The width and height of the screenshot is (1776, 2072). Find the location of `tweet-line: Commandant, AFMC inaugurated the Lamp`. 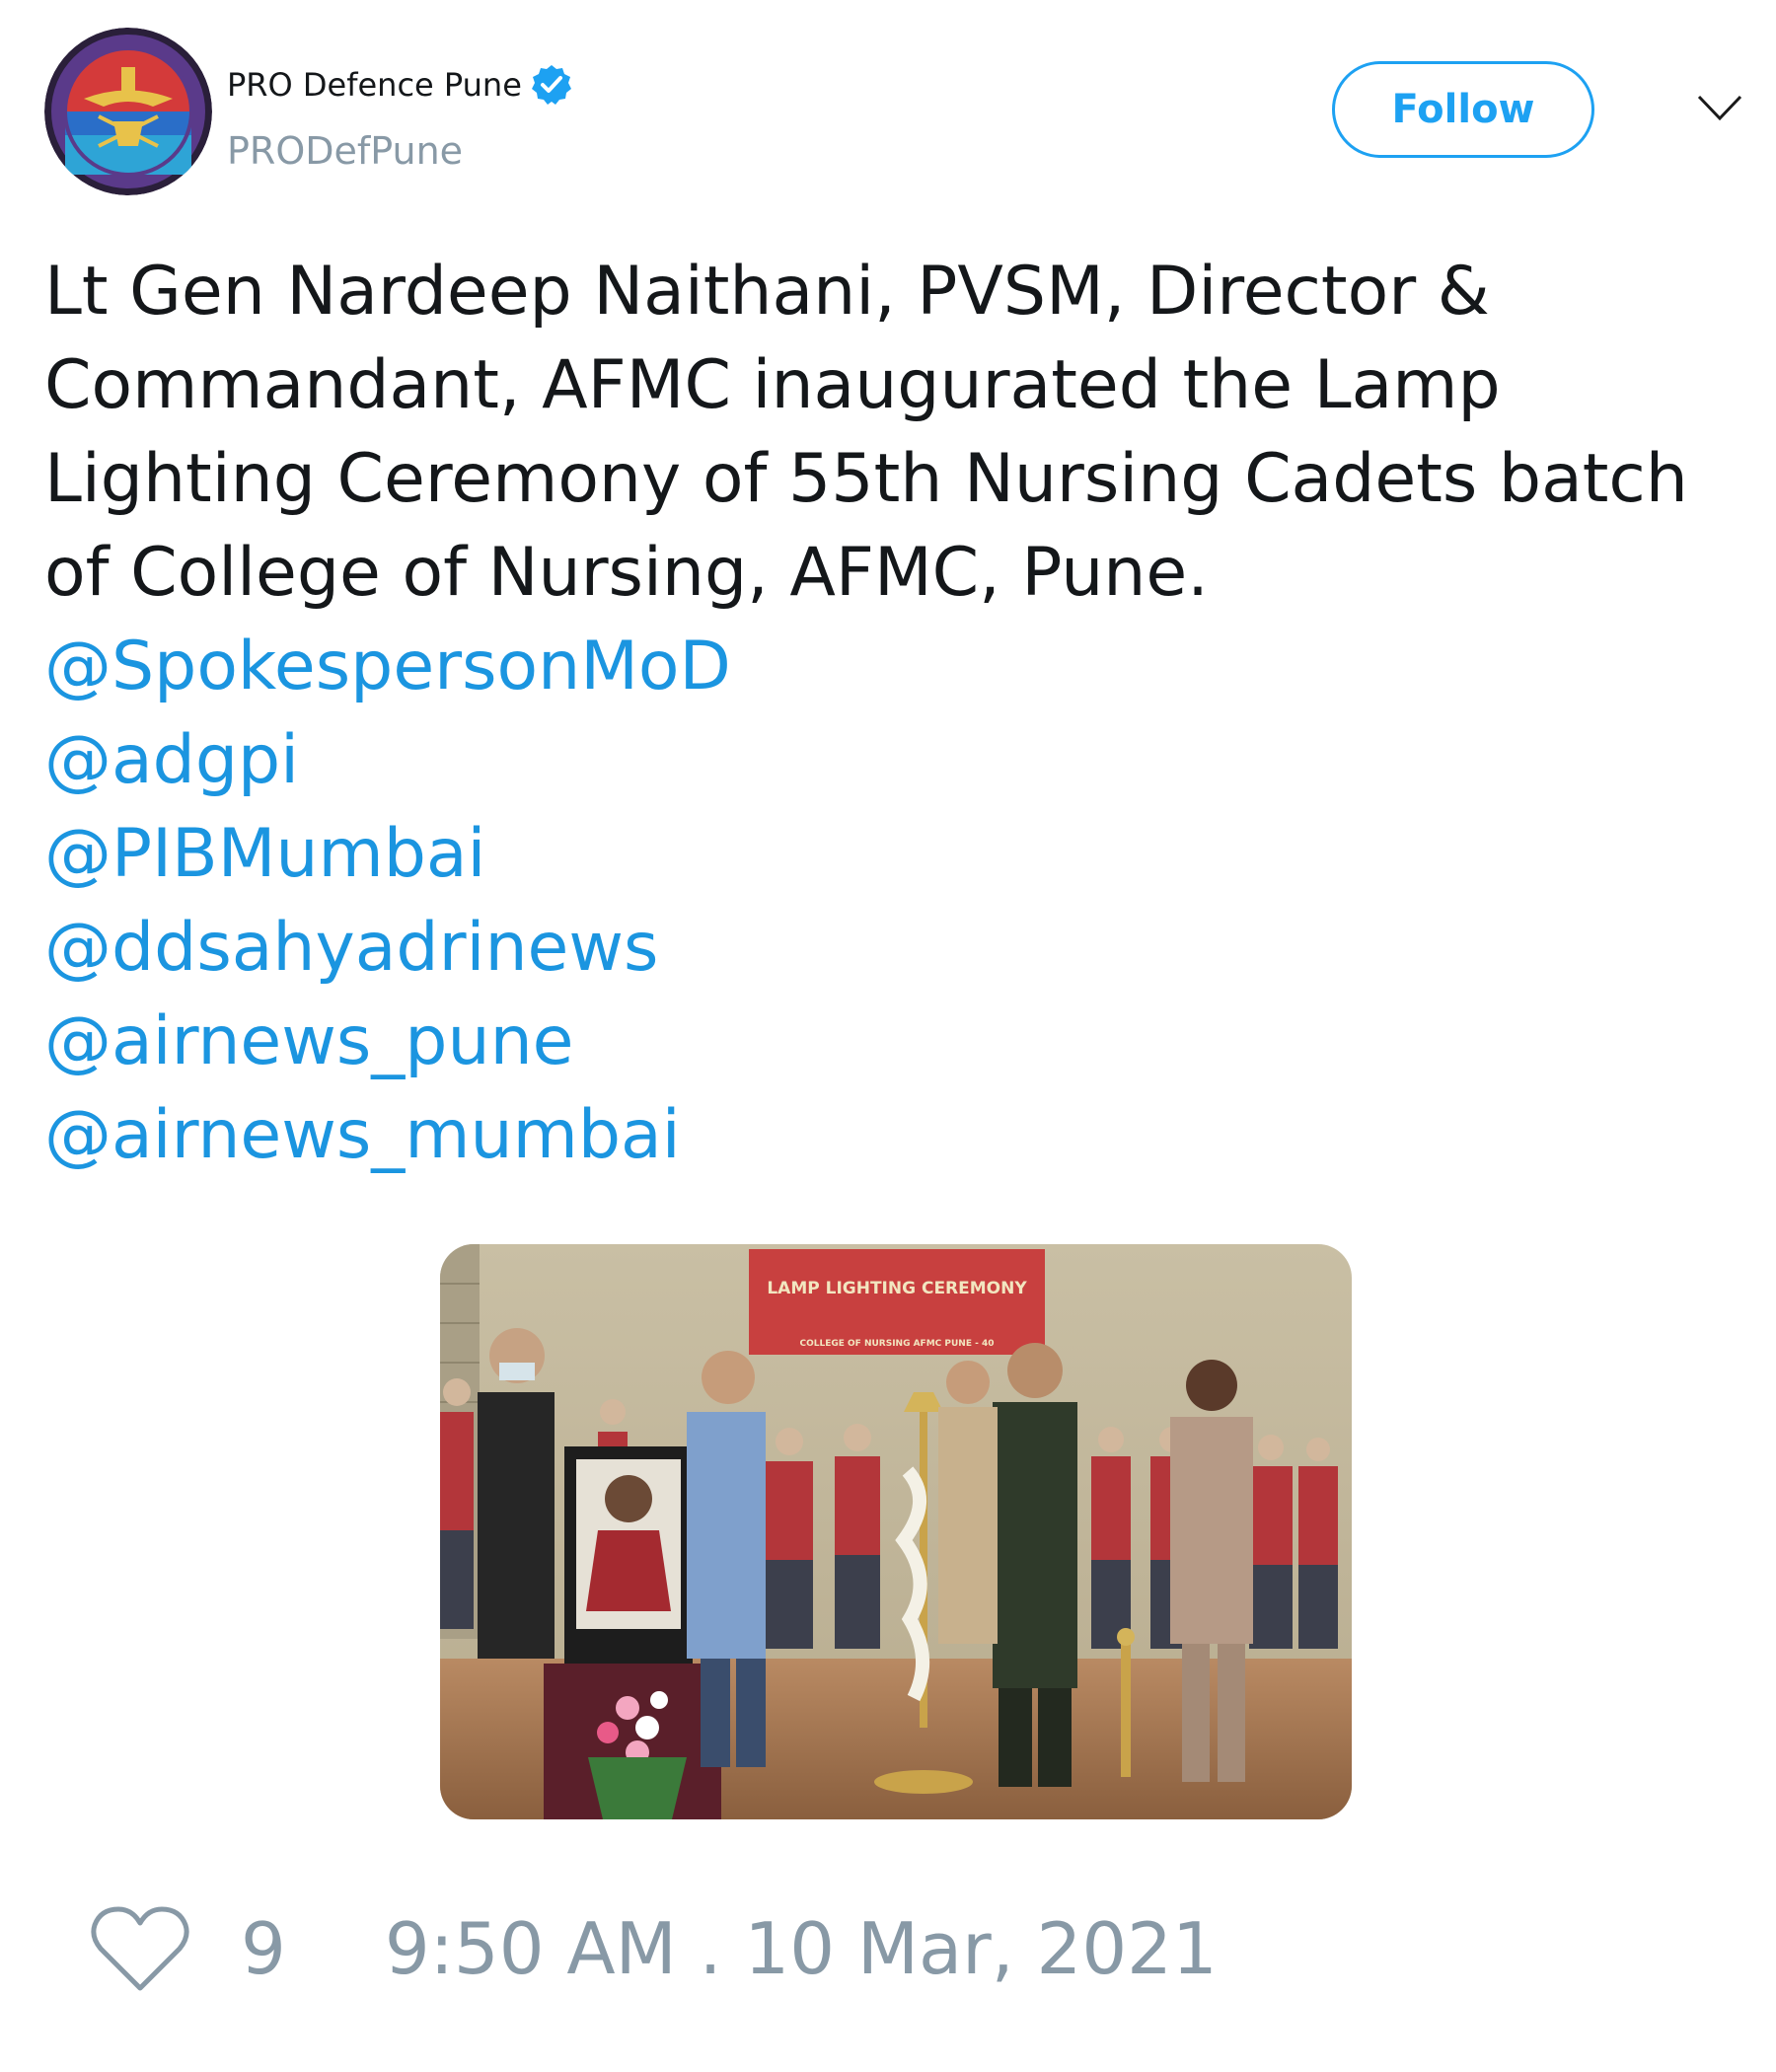

tweet-line: Commandant, AFMC inaugurated the Lamp is located at coordinates (773, 385).